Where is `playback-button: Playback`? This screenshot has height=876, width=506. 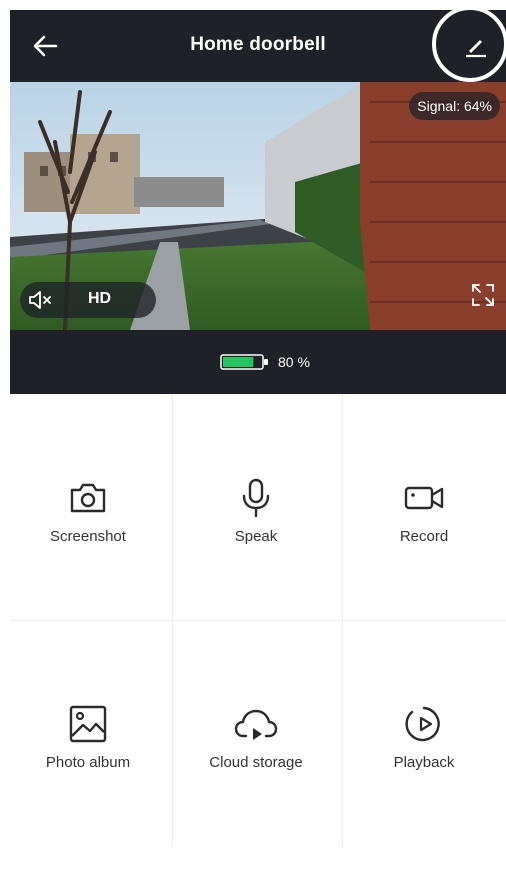 playback-button: Playback is located at coordinates (423, 733).